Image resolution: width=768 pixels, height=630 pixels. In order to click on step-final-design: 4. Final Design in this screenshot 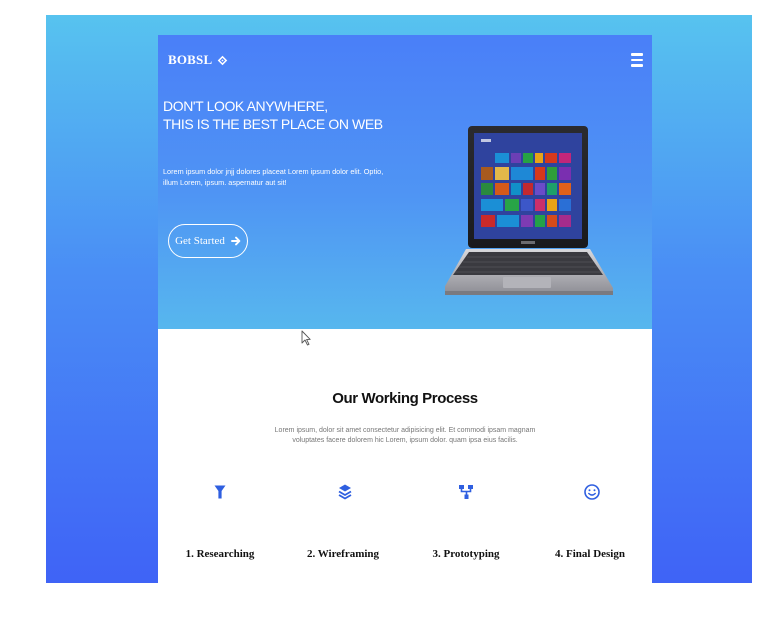, I will do `click(590, 554)`.